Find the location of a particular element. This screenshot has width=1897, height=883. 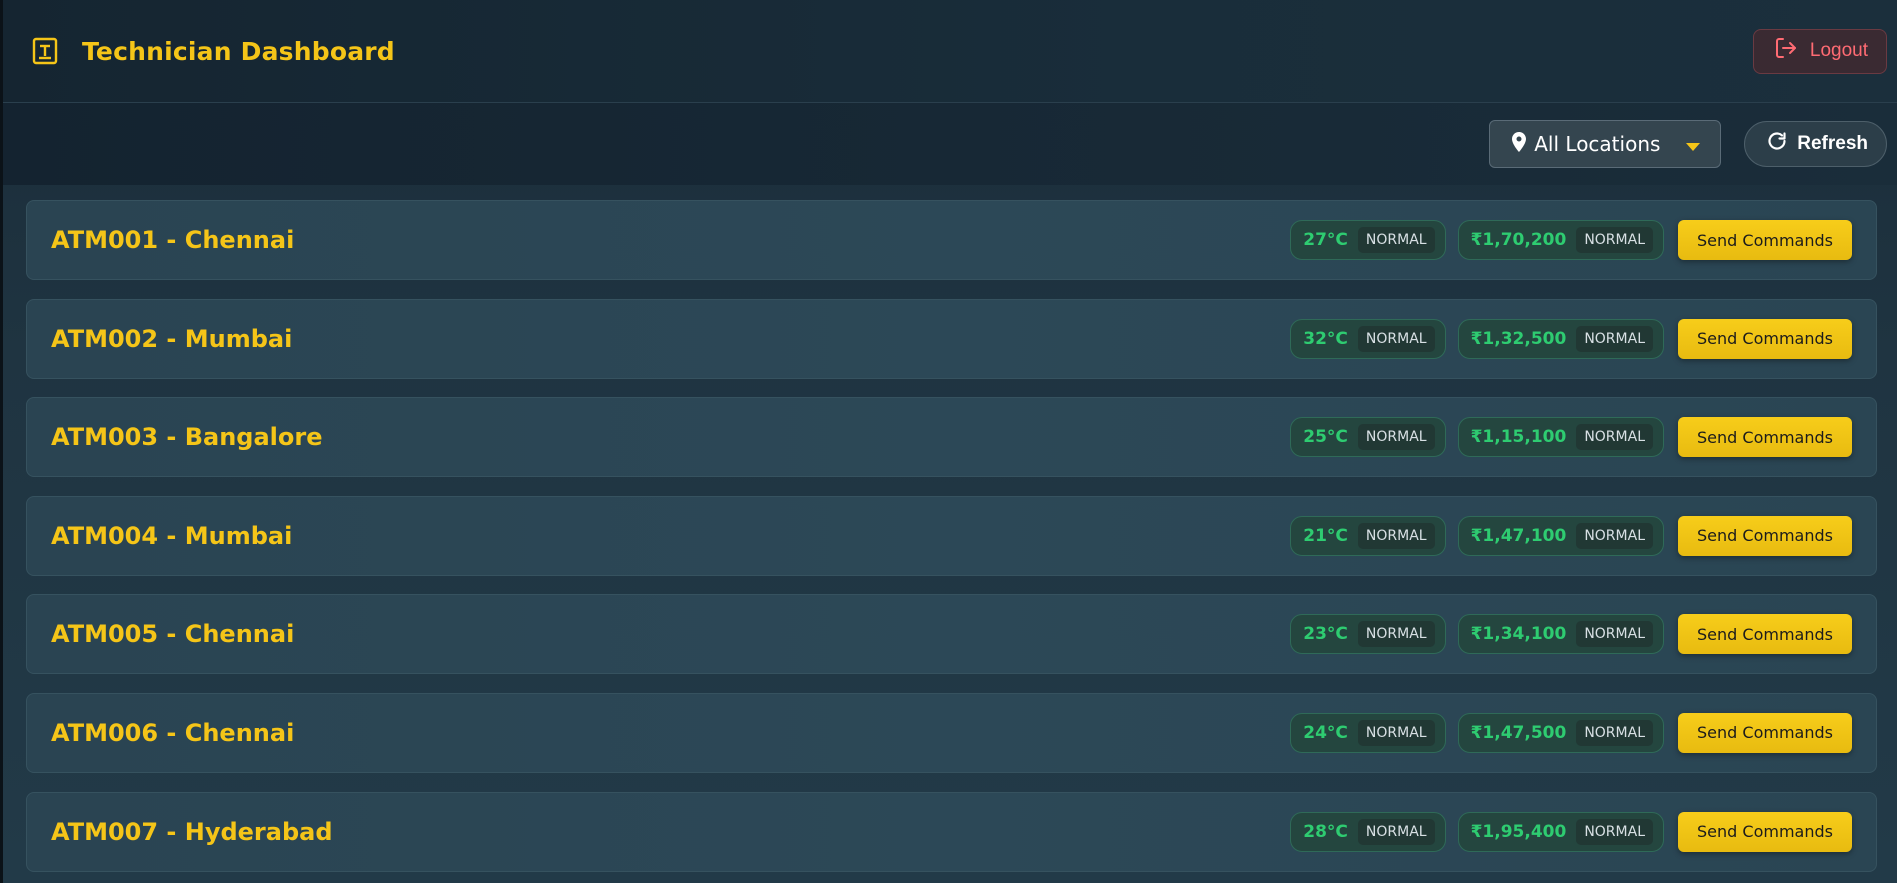

header: Technician Dashboard Logout is located at coordinates (950, 51).